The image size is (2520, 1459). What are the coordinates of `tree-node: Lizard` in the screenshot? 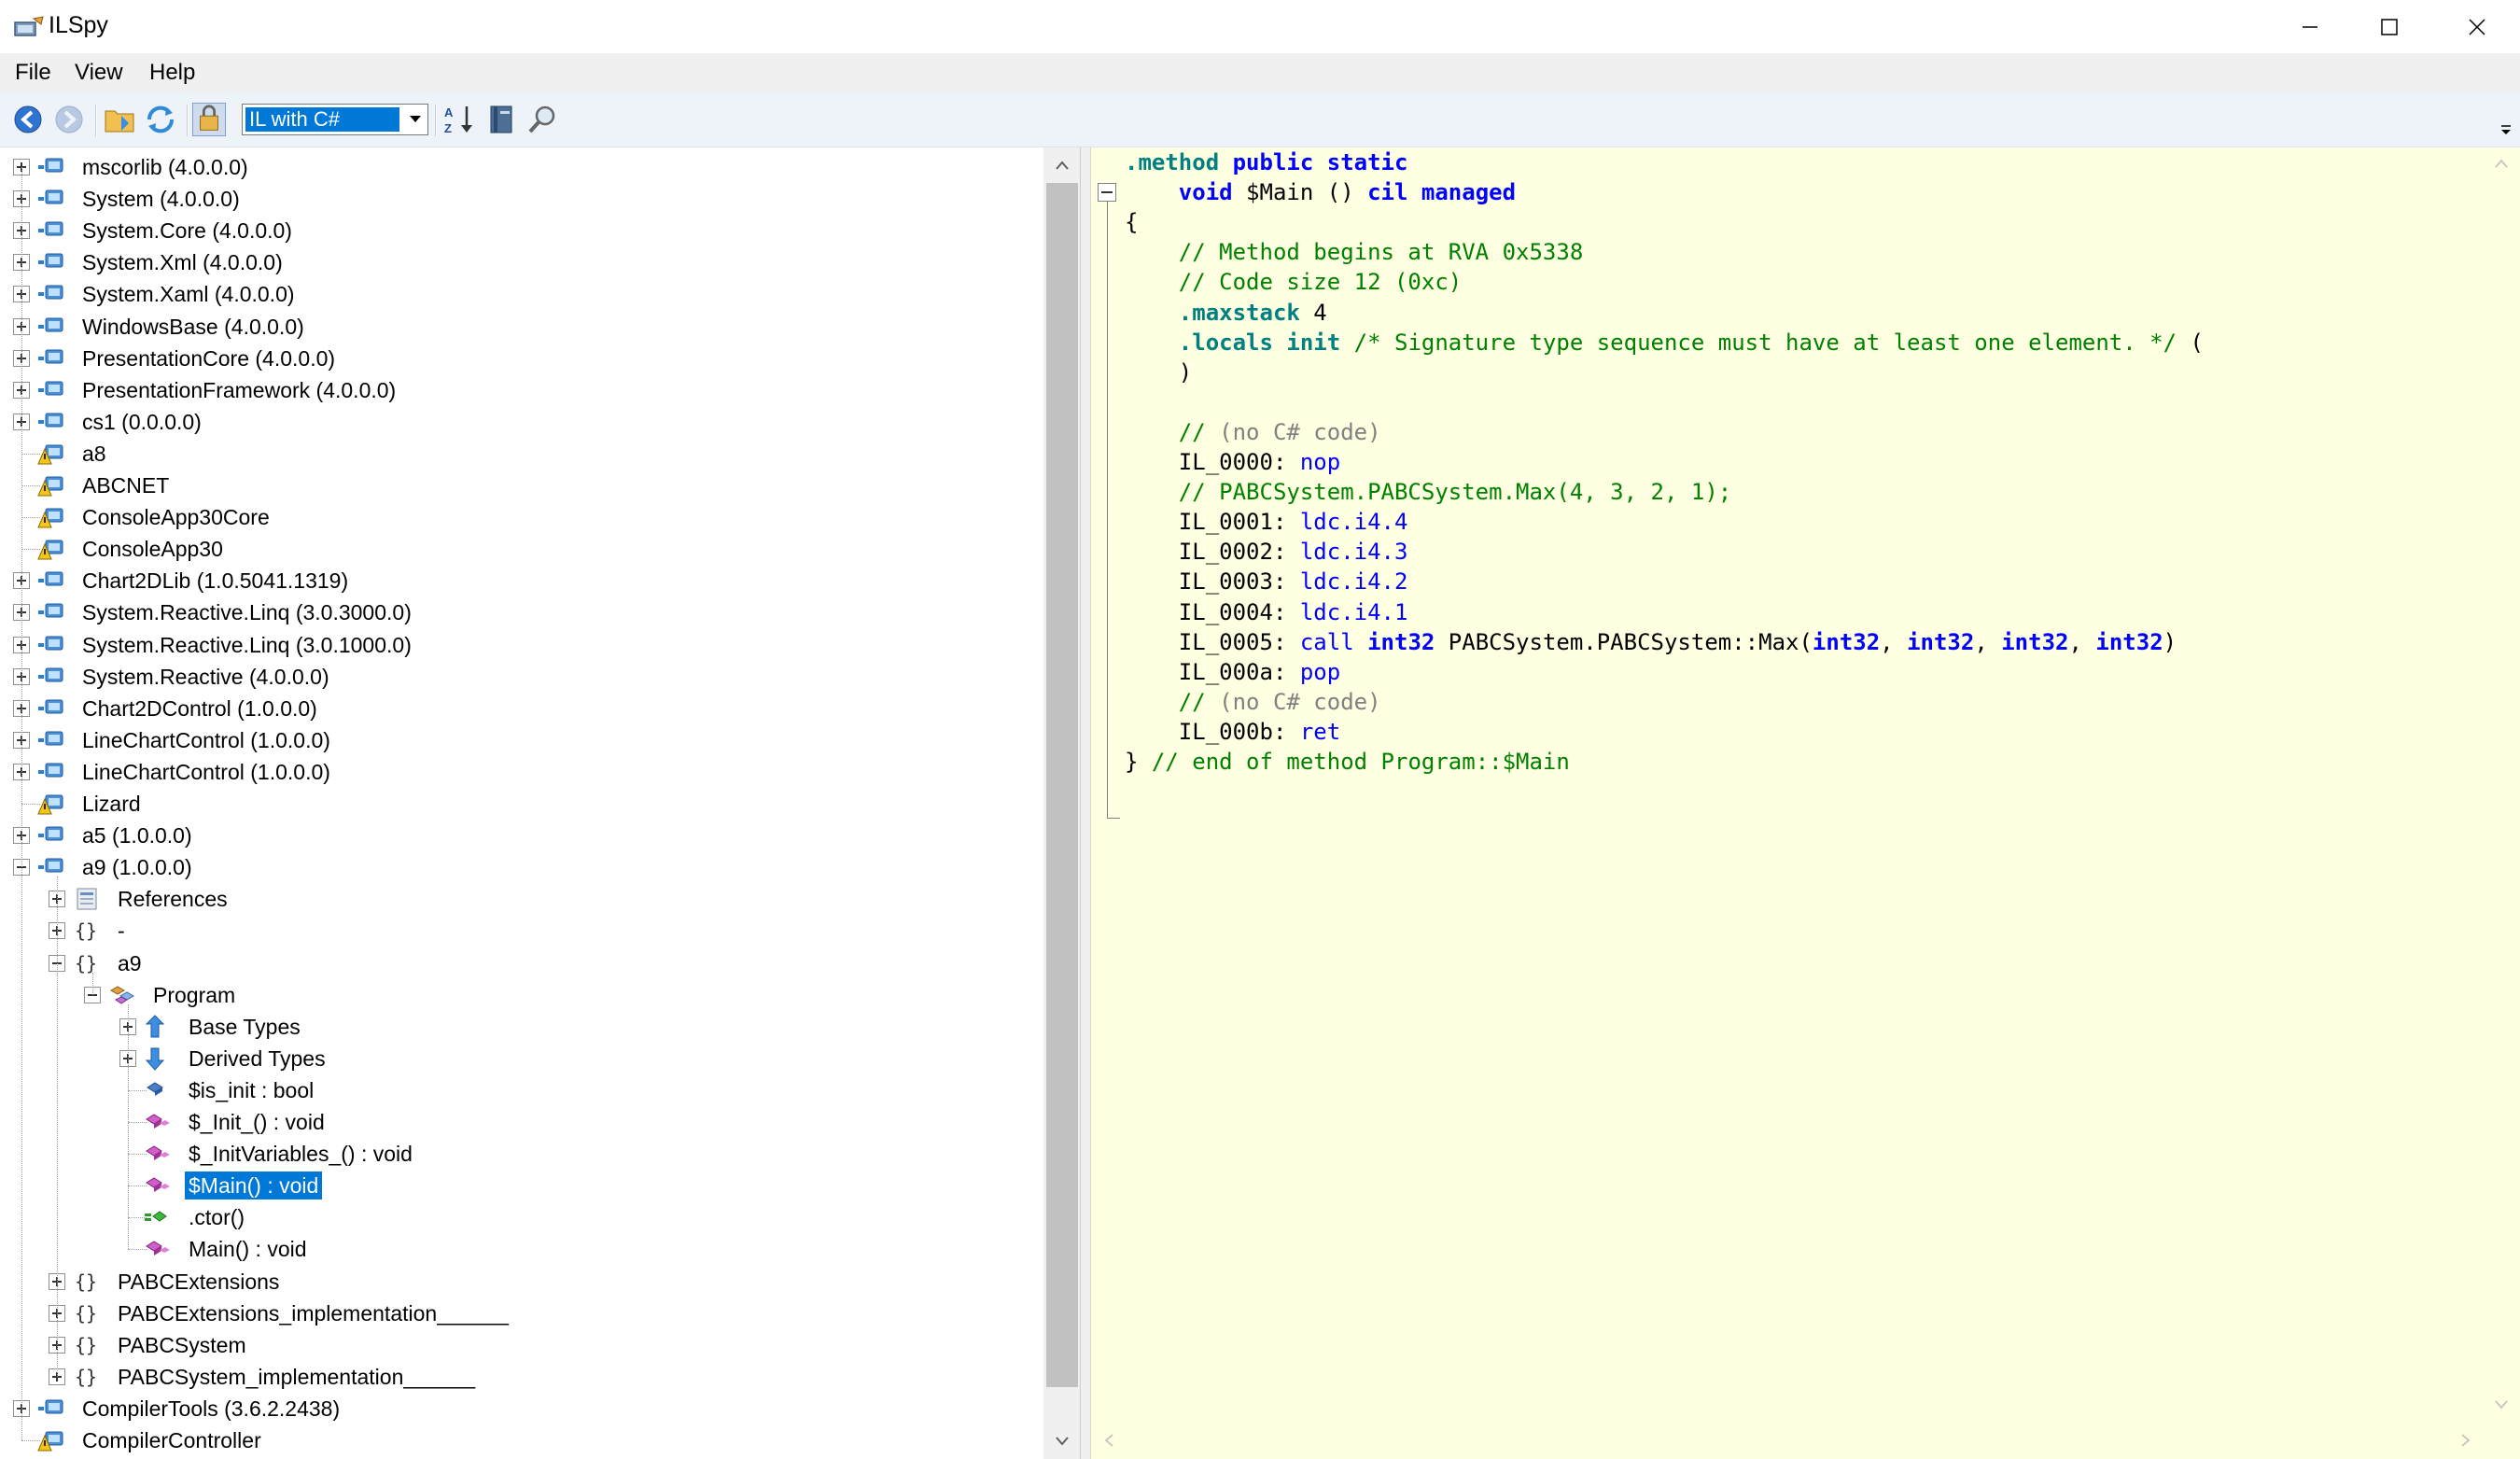 It's located at (521, 804).